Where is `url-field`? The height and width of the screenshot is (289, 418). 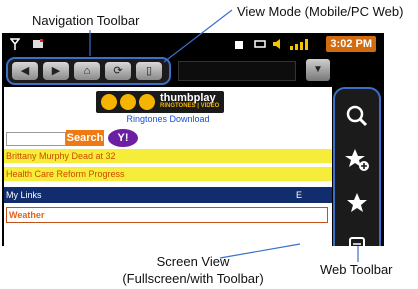
url-field is located at coordinates (237, 71).